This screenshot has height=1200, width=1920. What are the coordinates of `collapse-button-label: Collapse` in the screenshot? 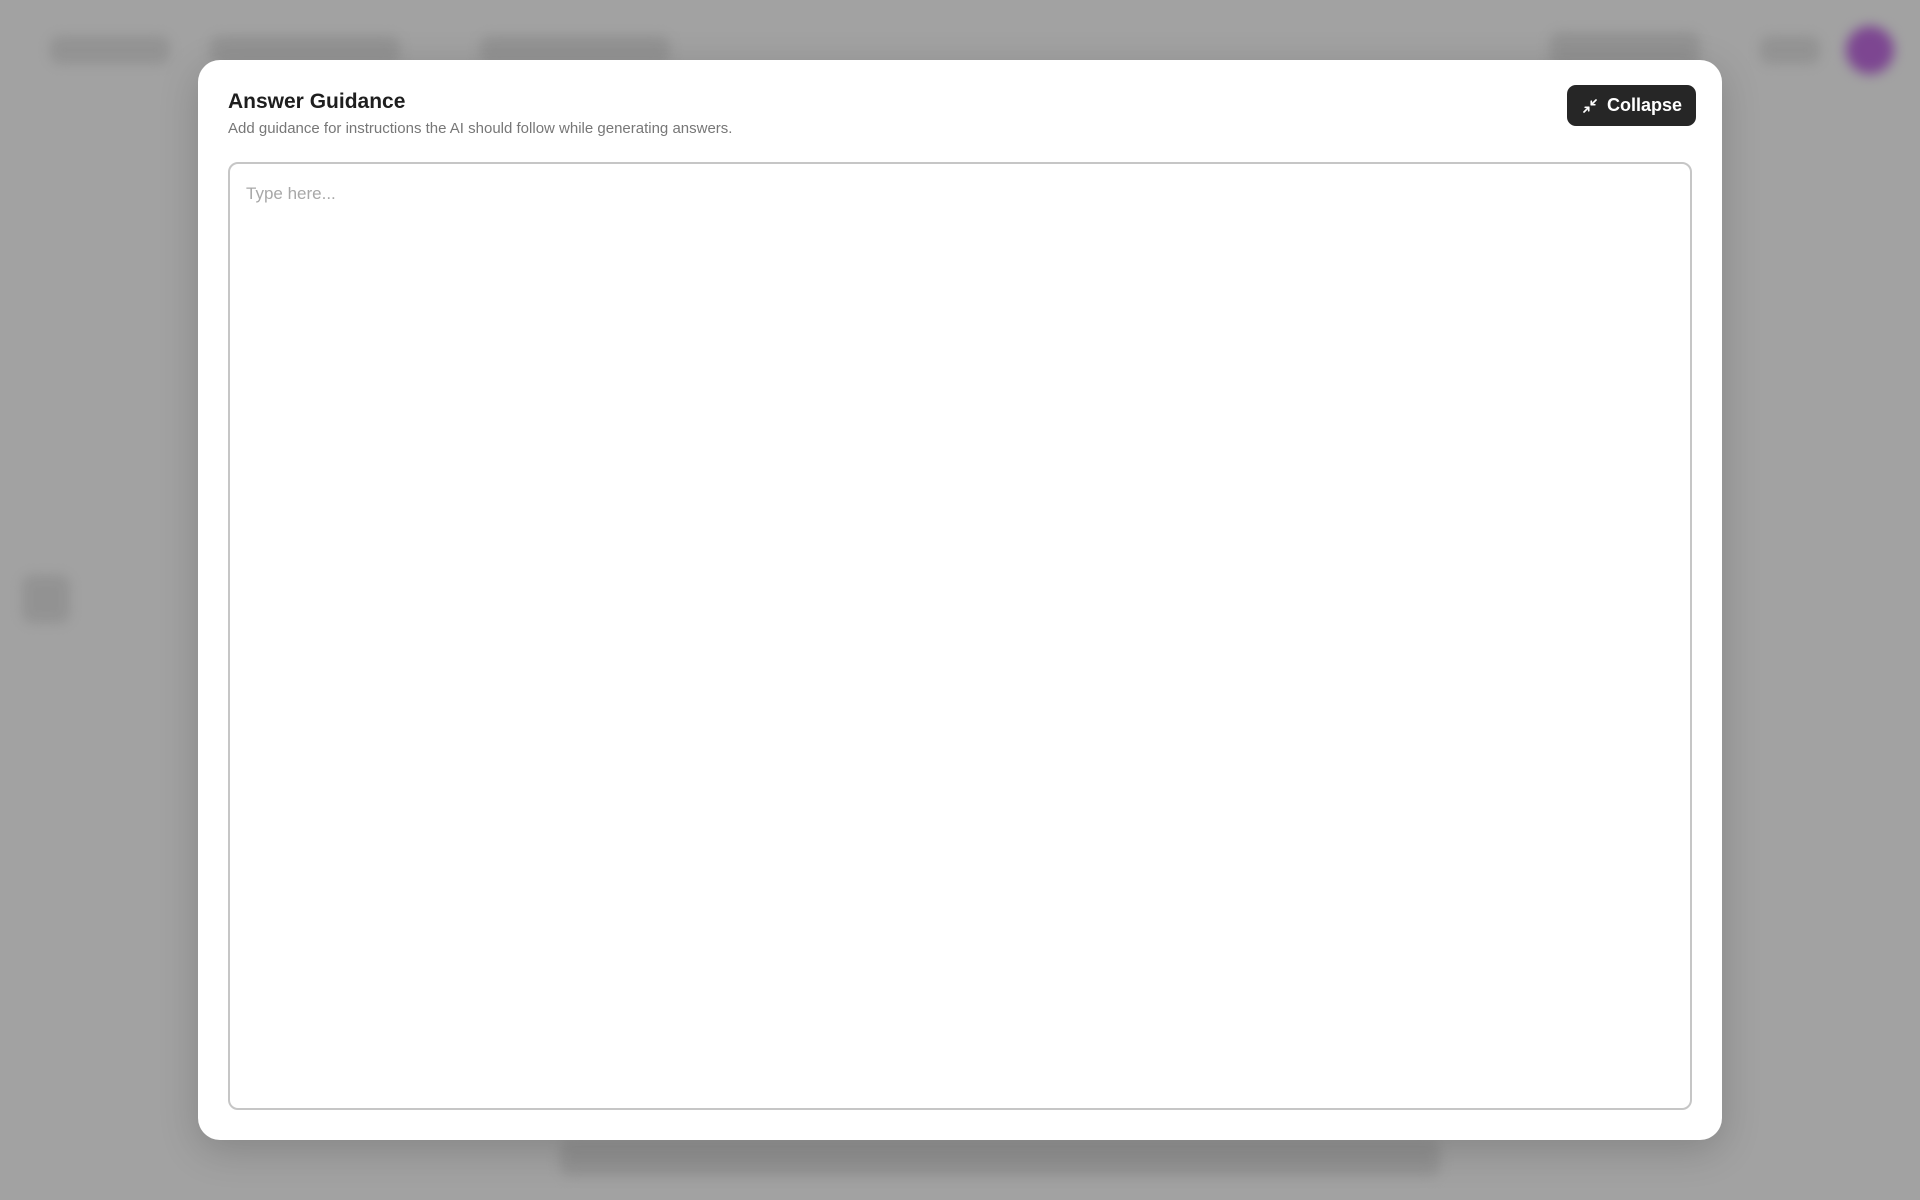 It's located at (1644, 105).